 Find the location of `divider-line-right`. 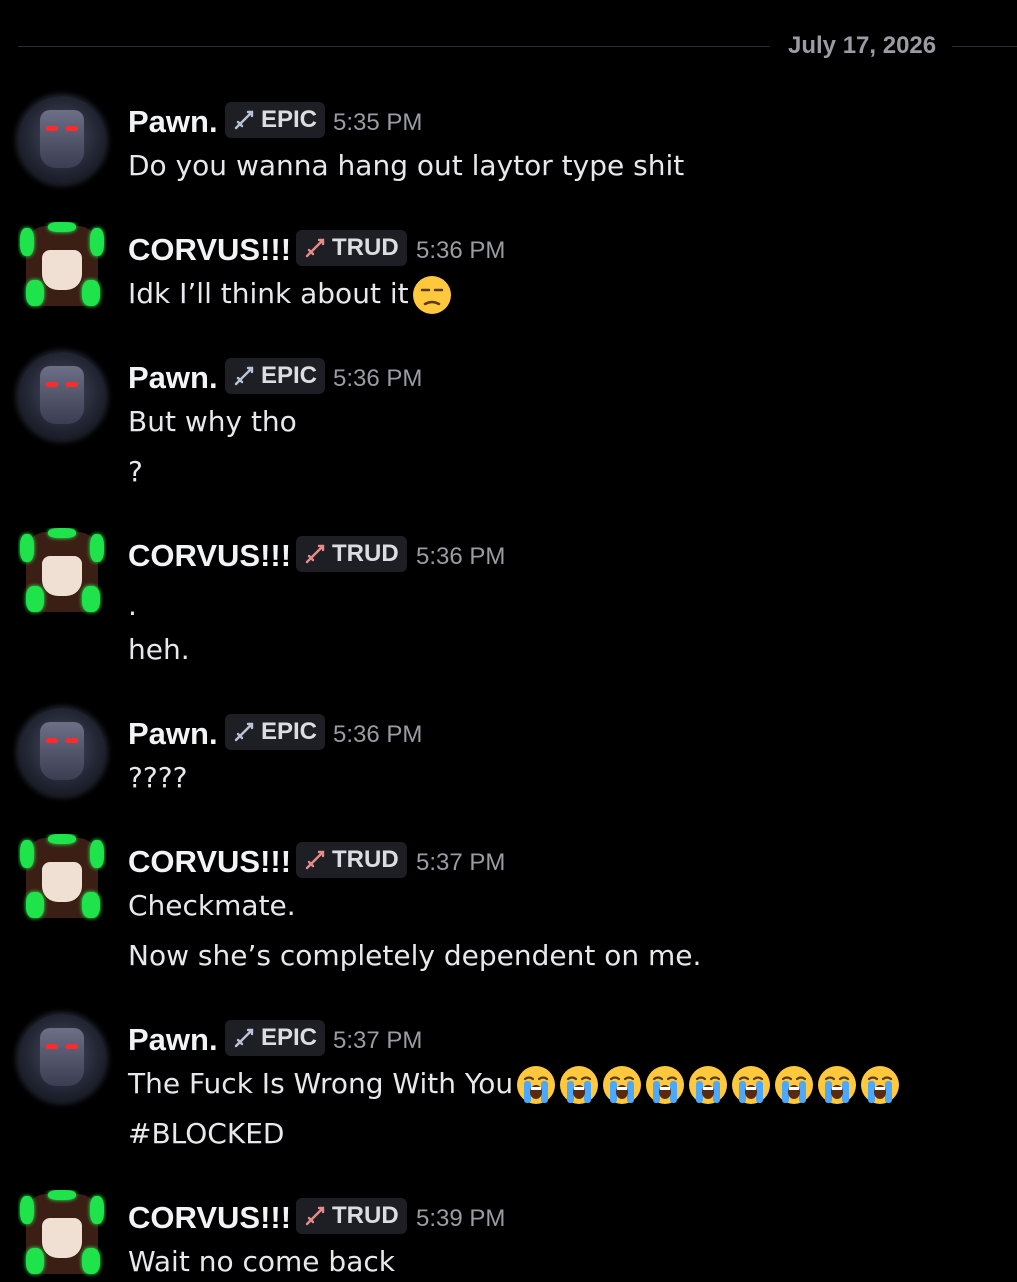

divider-line-right is located at coordinates (984, 46).